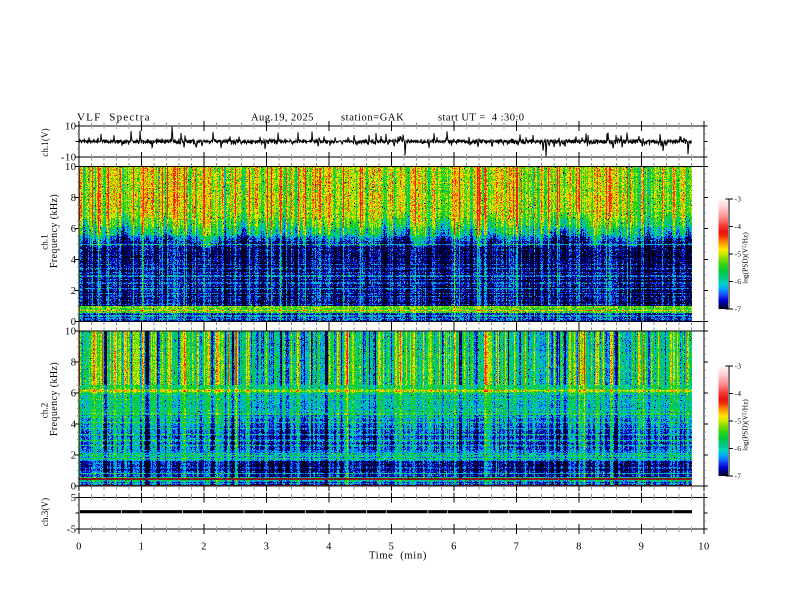 The image size is (792, 612). I want to click on svg-text: station=GAK, so click(372, 118).